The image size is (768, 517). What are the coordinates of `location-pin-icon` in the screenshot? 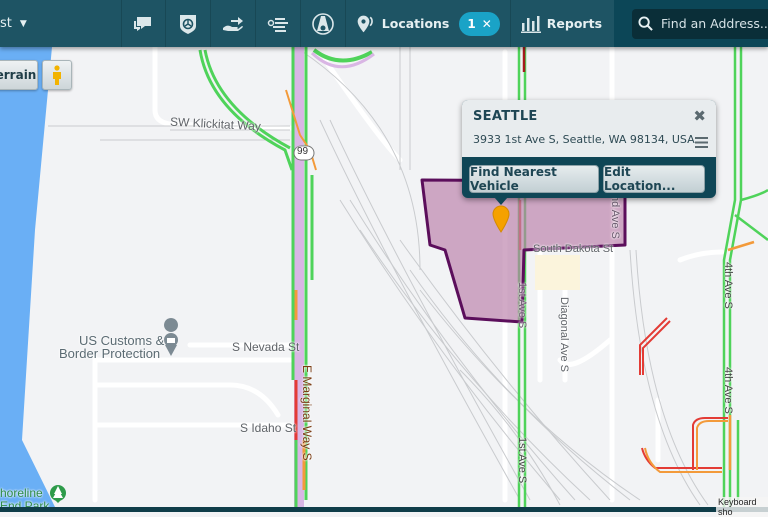 It's located at (365, 23).